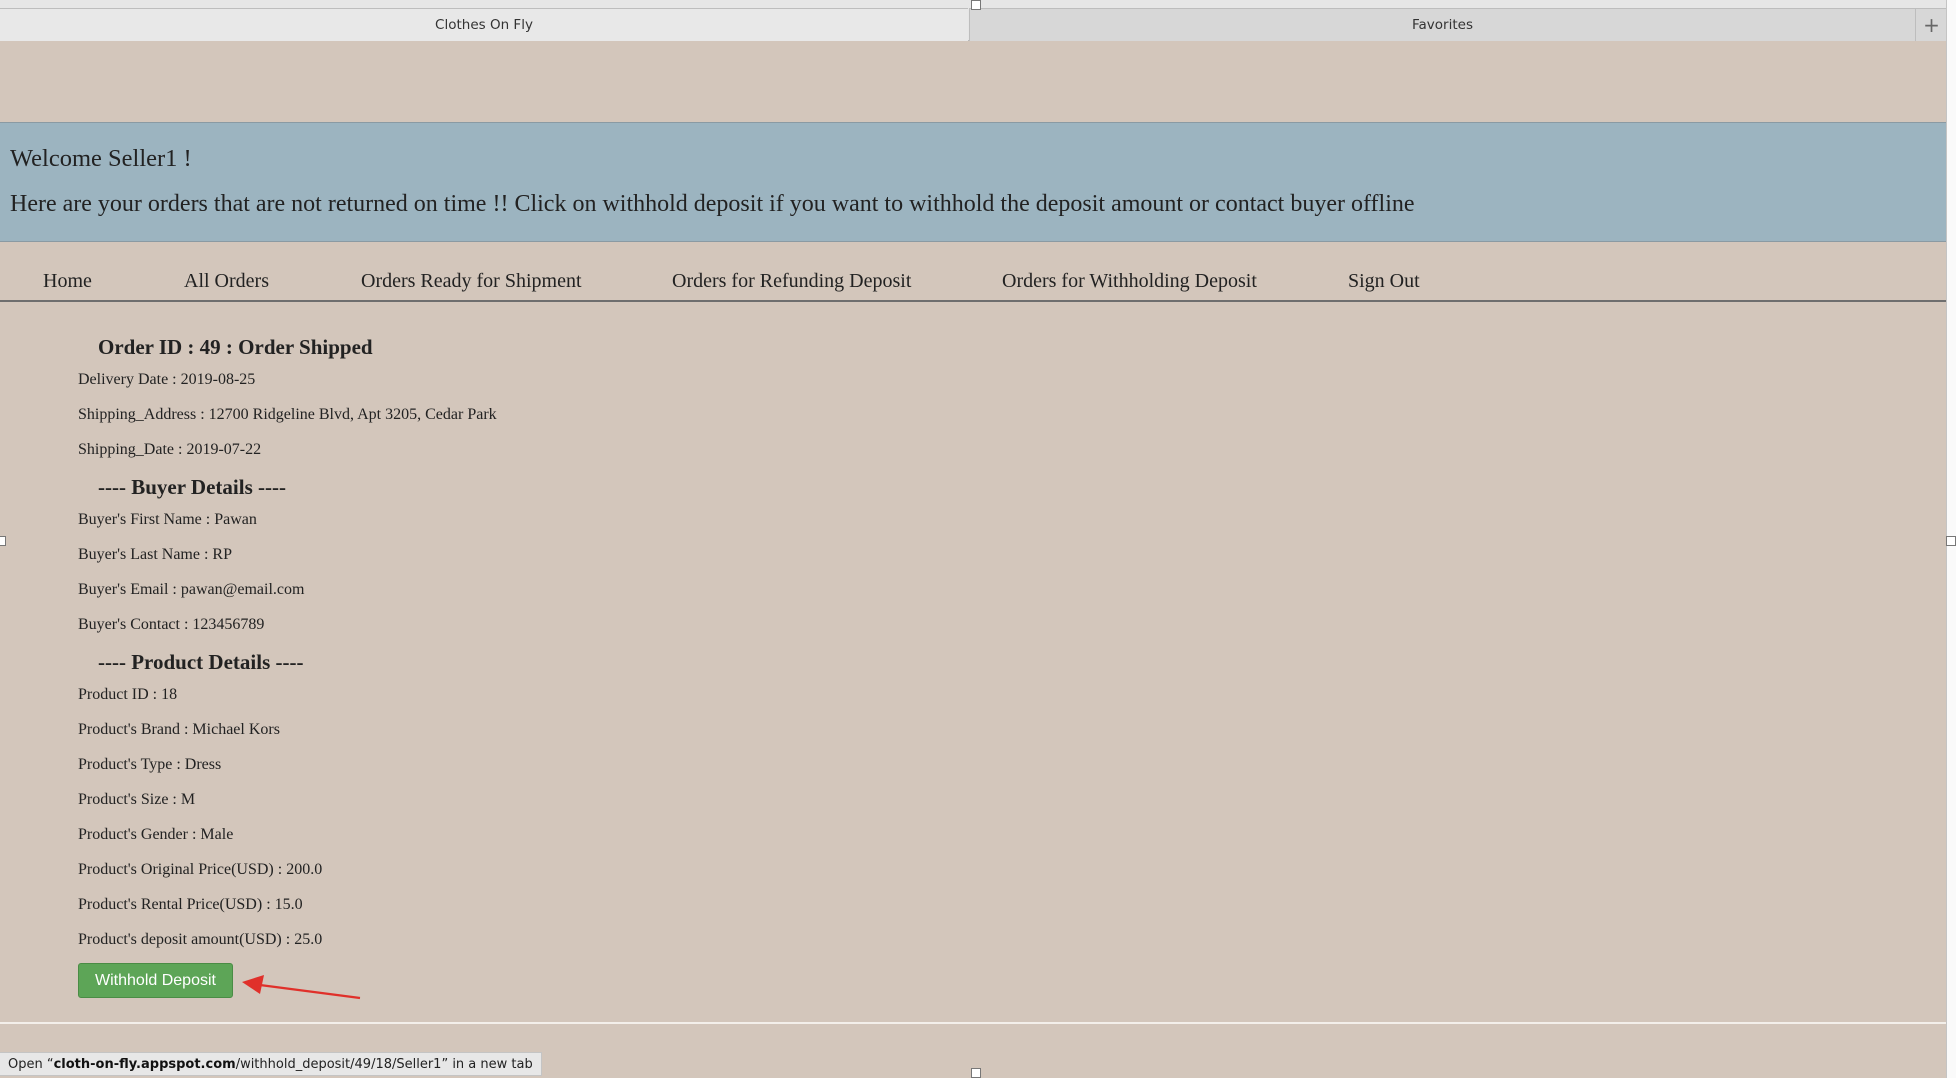  What do you see at coordinates (101, 158) in the screenshot?
I see `welcome-message: Welcome Seller1 !` at bounding box center [101, 158].